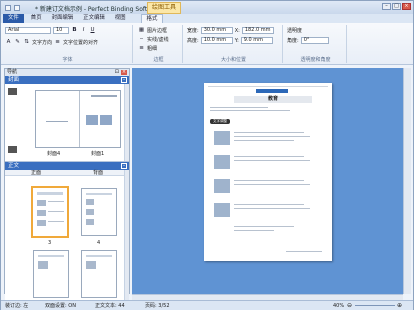  Describe the element at coordinates (26, 42) in the screenshot. I see `text-direction-icon: ⇅` at that location.